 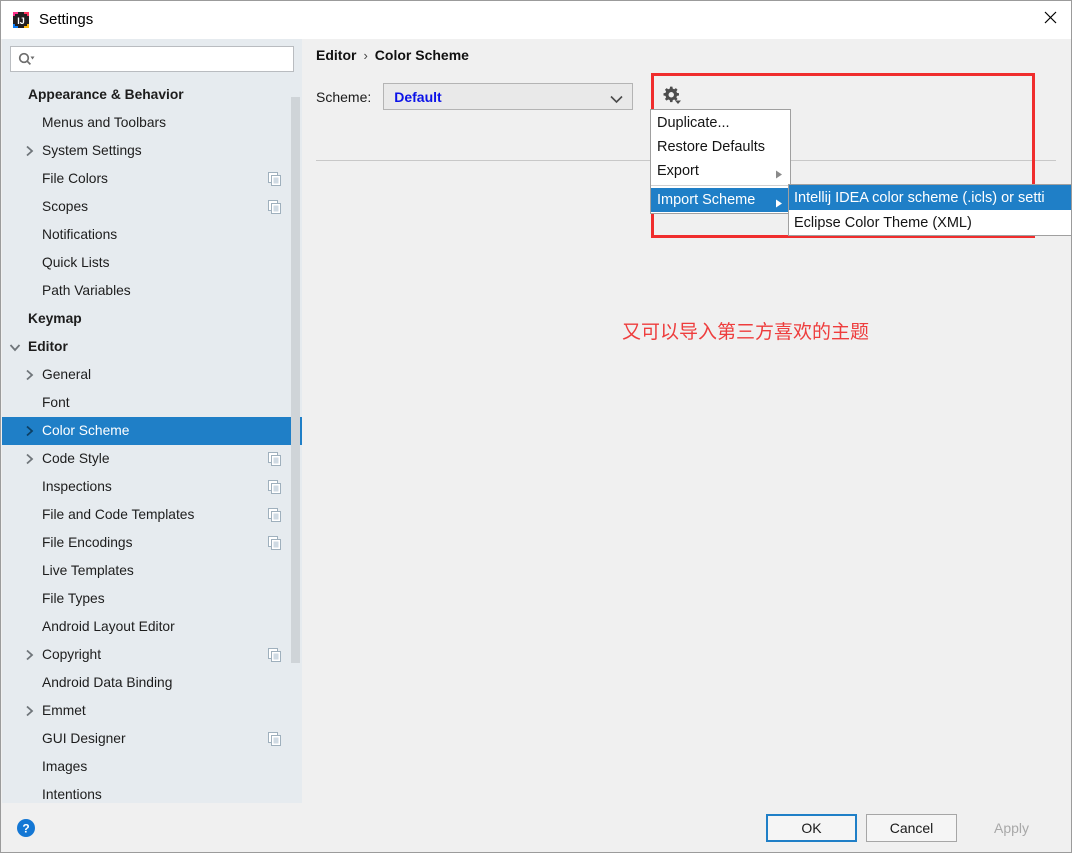 I want to click on submenu-item-eclipse-xml: Eclipse Color Theme (XML), so click(x=930, y=222).